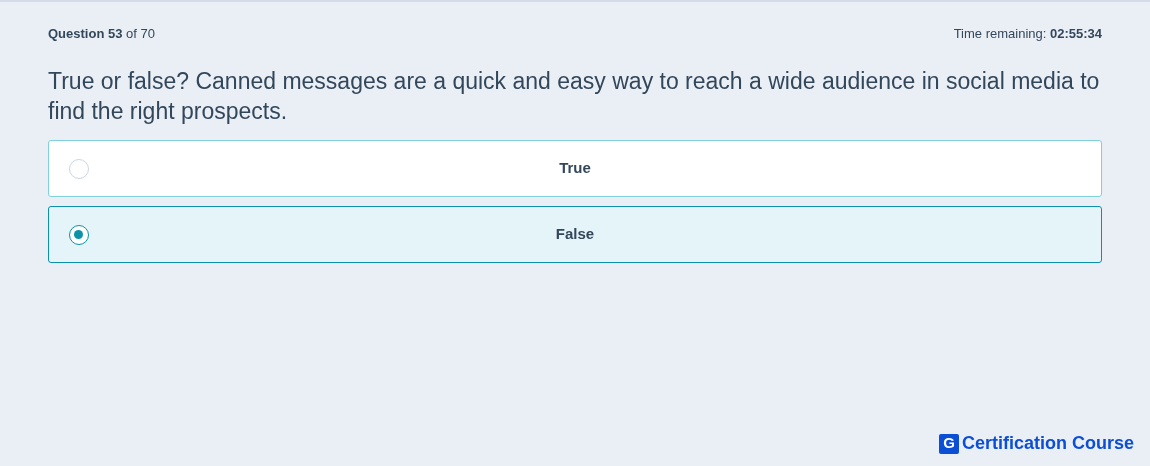 The width and height of the screenshot is (1150, 466). Describe the element at coordinates (1027, 34) in the screenshot. I see `time-remaining: Time remaining: 02:55:34` at that location.